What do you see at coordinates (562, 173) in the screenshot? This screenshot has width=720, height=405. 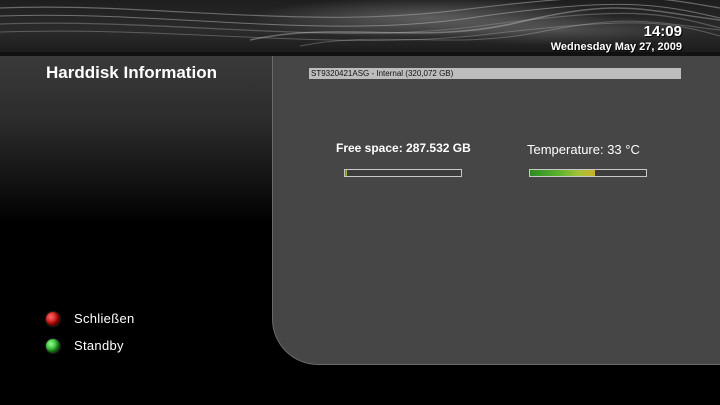 I see `temperature-progress-fill` at bounding box center [562, 173].